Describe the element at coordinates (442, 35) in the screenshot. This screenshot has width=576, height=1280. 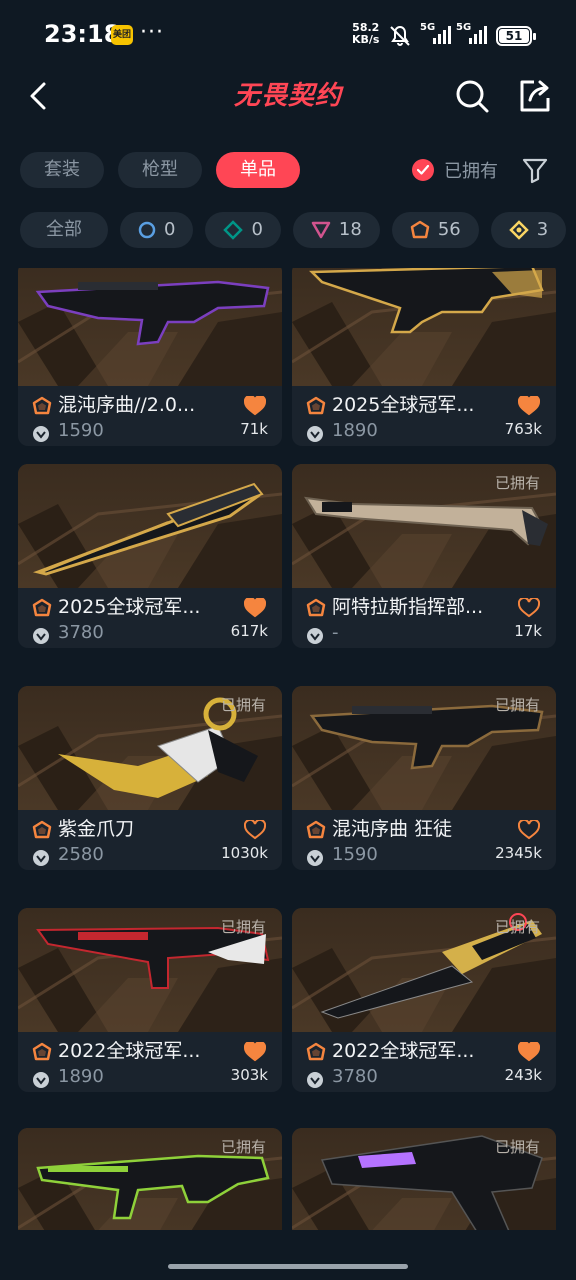
I see `cell-signal-icon` at that location.